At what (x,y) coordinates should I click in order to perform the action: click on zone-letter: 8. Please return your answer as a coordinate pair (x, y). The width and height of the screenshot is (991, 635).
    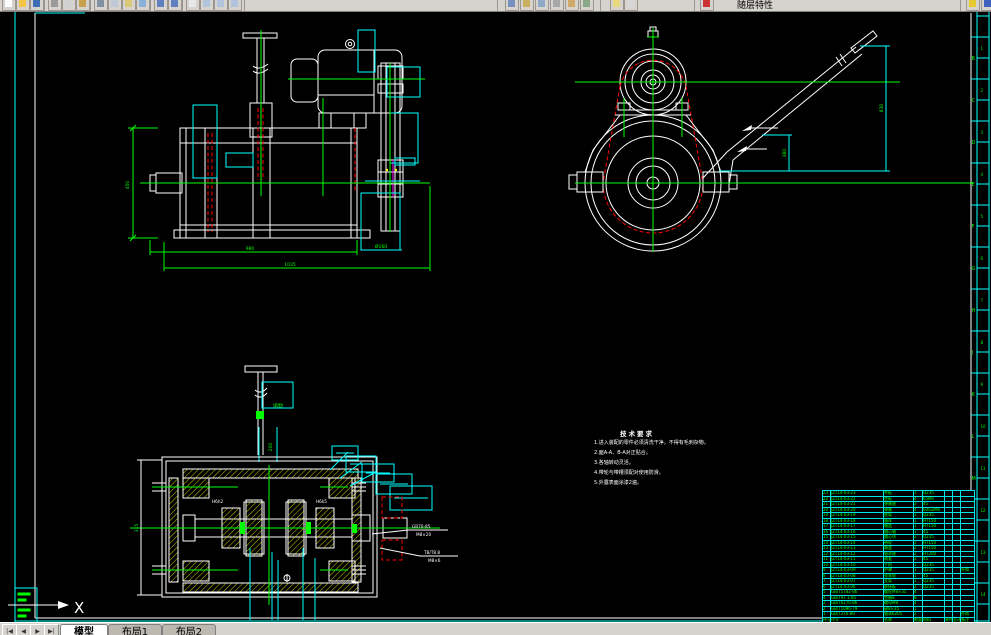
    Looking at the image, I should click on (982, 342).